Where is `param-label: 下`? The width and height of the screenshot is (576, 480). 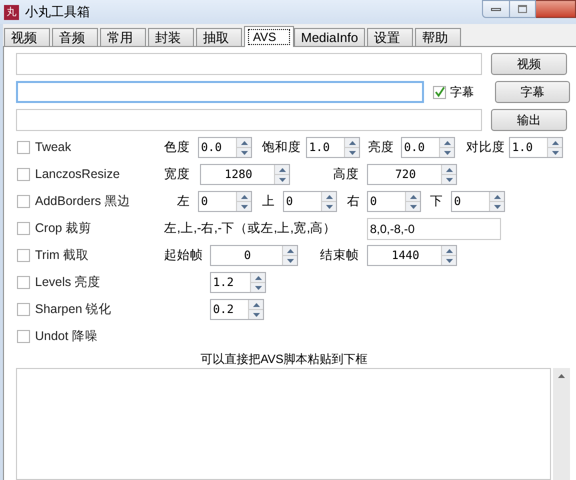
param-label: 下 is located at coordinates (437, 201).